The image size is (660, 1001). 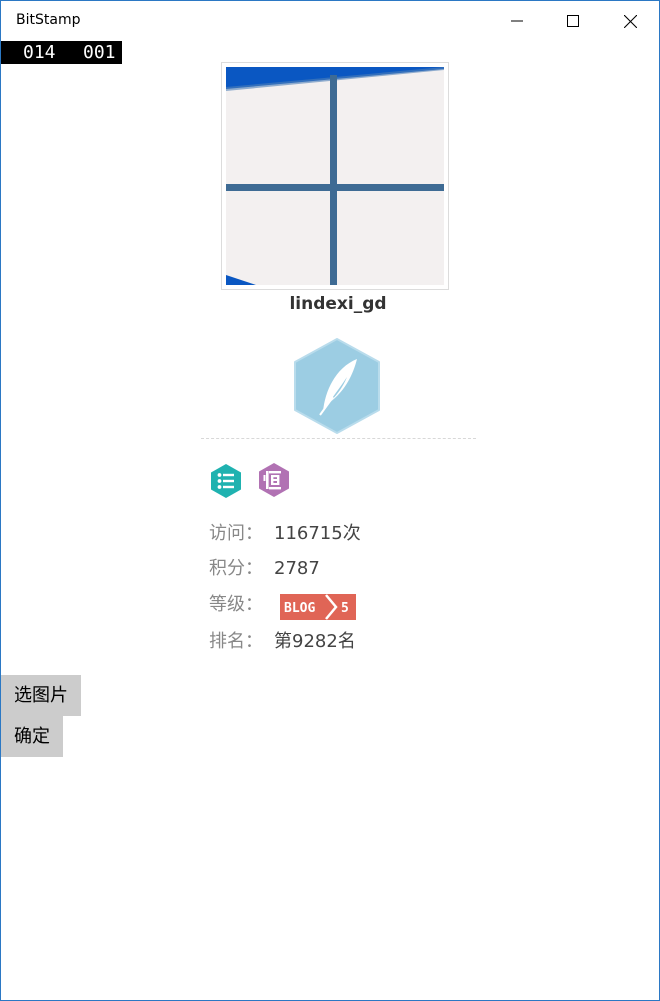 What do you see at coordinates (274, 480) in the screenshot?
I see `medal-icon` at bounding box center [274, 480].